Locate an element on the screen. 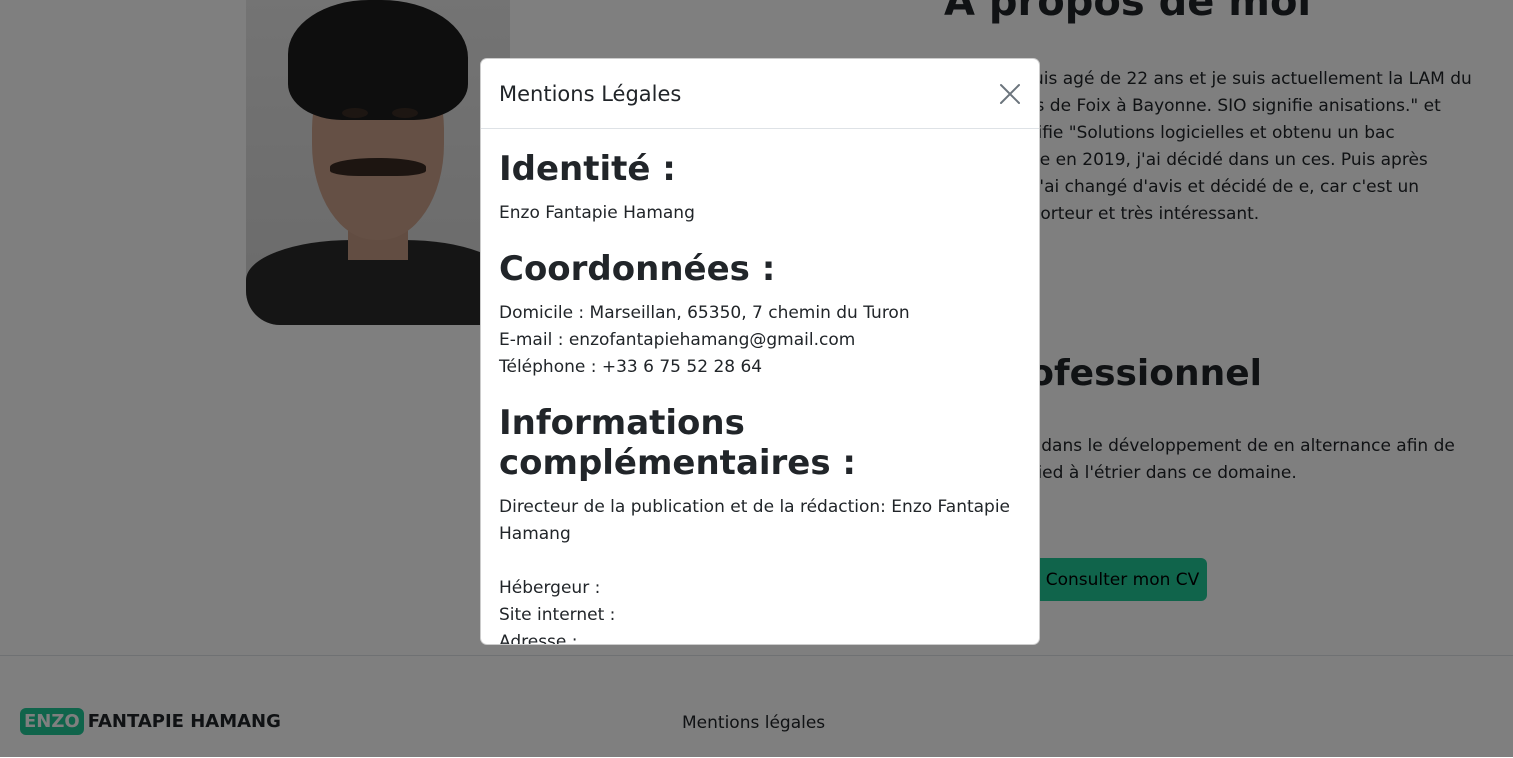 The image size is (1513, 758). contact-heading: Coordonnées : is located at coordinates (637, 268).